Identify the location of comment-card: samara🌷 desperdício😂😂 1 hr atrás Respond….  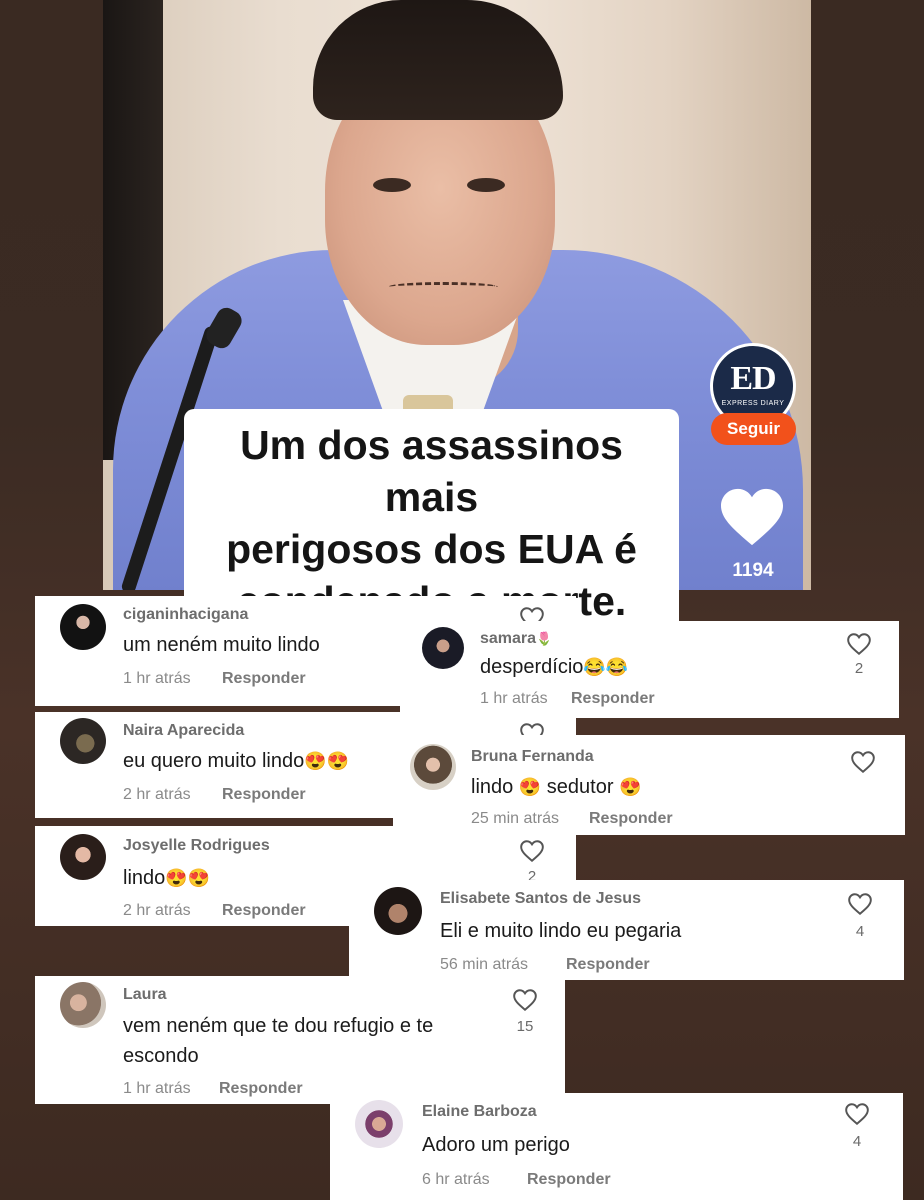
(649, 669).